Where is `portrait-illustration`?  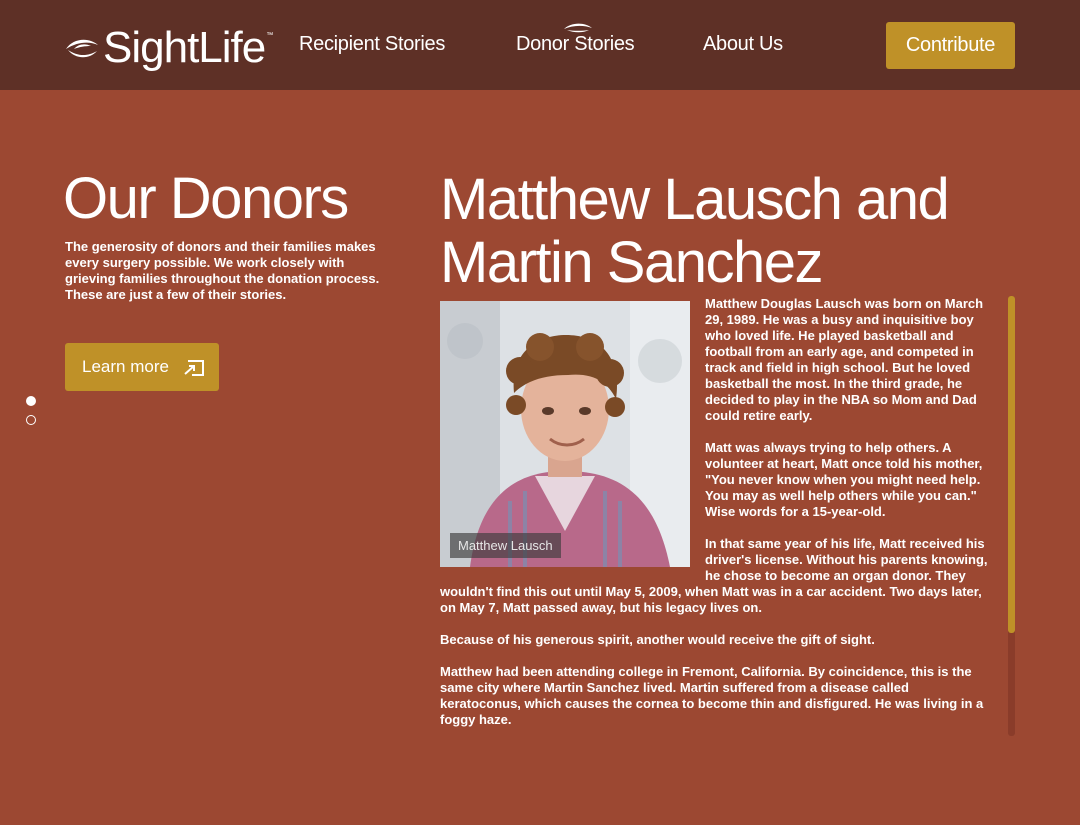
portrait-illustration is located at coordinates (565, 434).